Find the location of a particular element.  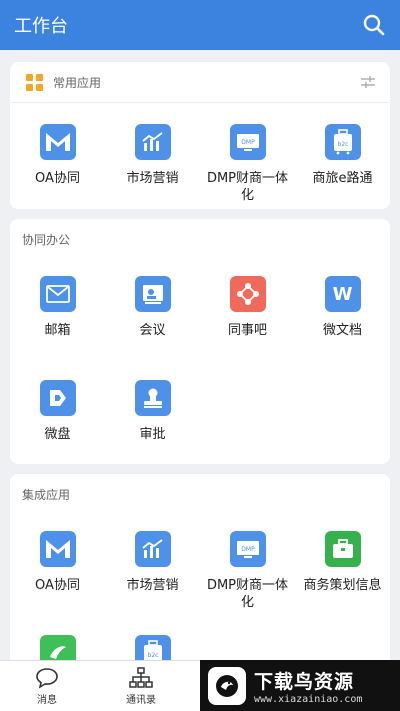

app-micro-doc: W 微文档 is located at coordinates (342, 307).